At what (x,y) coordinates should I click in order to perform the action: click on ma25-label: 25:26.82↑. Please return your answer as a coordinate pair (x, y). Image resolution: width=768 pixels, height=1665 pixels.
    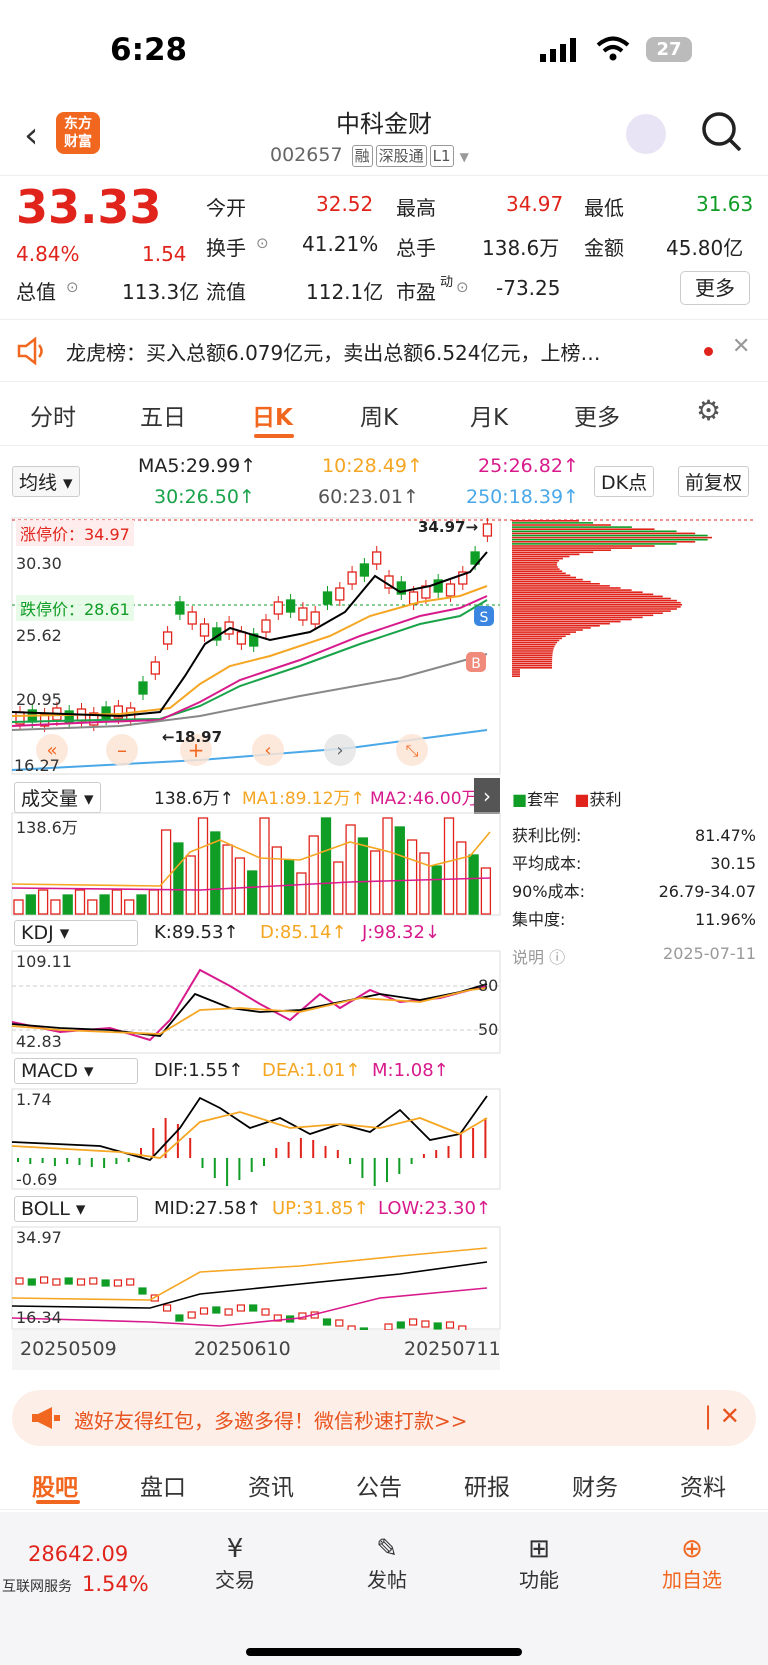
    Looking at the image, I should click on (528, 466).